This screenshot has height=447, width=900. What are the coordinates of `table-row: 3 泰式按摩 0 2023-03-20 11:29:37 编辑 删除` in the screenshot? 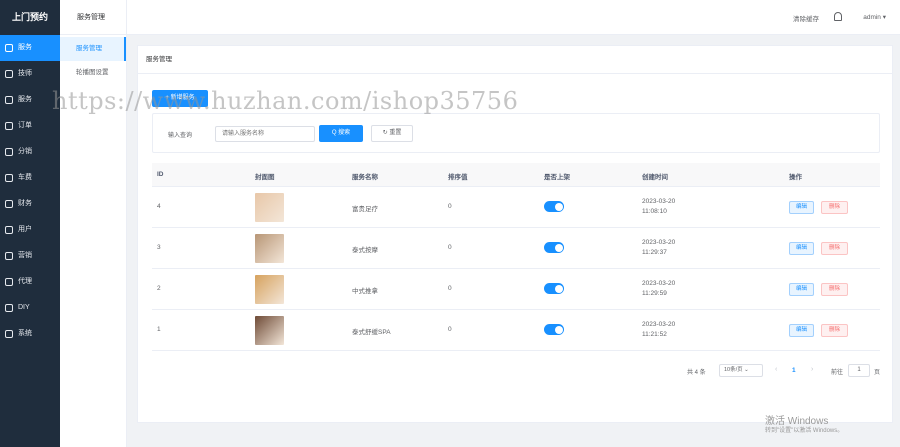 It's located at (516, 248).